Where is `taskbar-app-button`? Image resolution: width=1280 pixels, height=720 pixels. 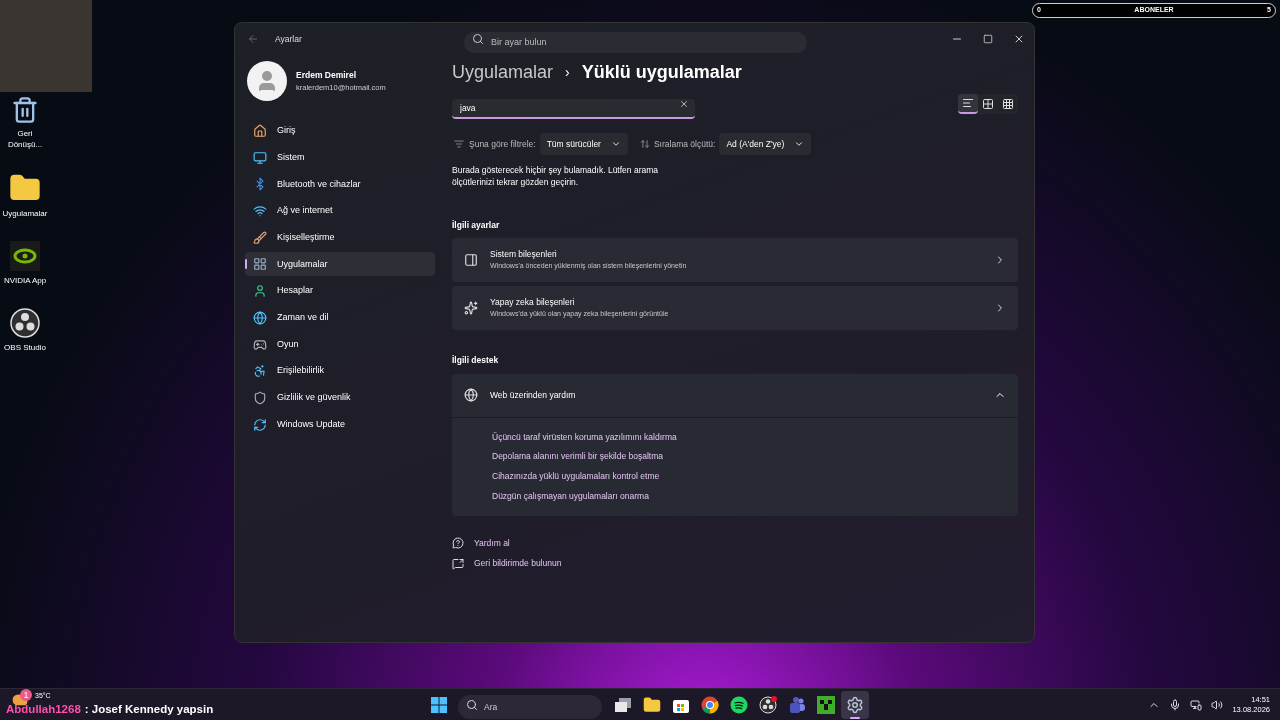 taskbar-app-button is located at coordinates (855, 704).